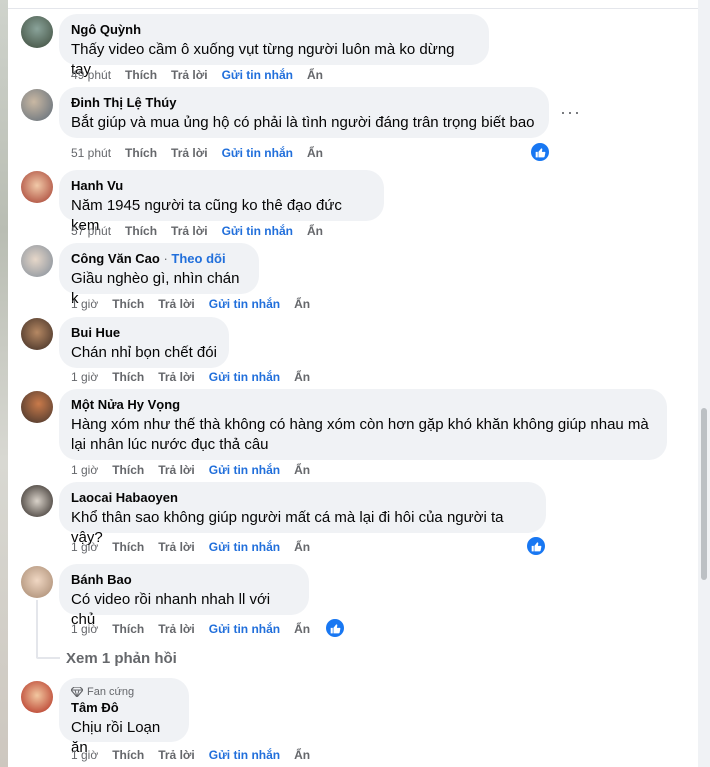 Image resolution: width=710 pixels, height=767 pixels. I want to click on comment-actions: 51 phút Thích Trả lời Gửi tin nhắn Ẩn, so click(204, 153).